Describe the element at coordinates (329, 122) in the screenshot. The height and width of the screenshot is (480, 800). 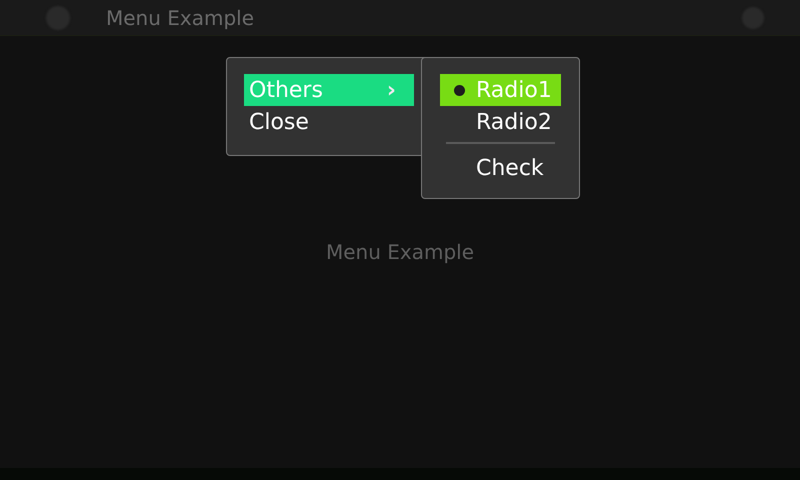
I see `menu-item: Close` at that location.